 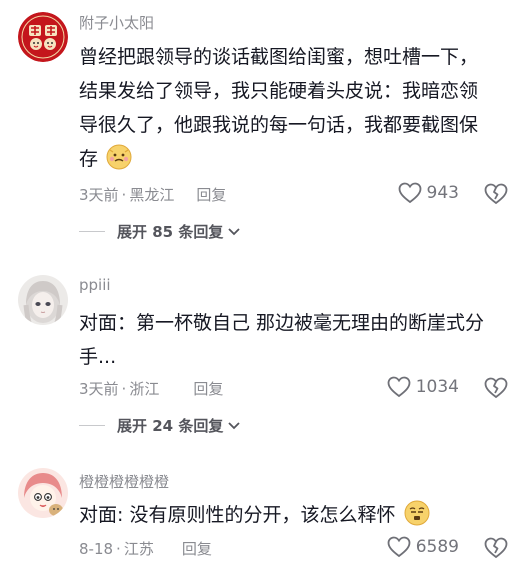 I want to click on like-button: 1034, so click(x=423, y=387).